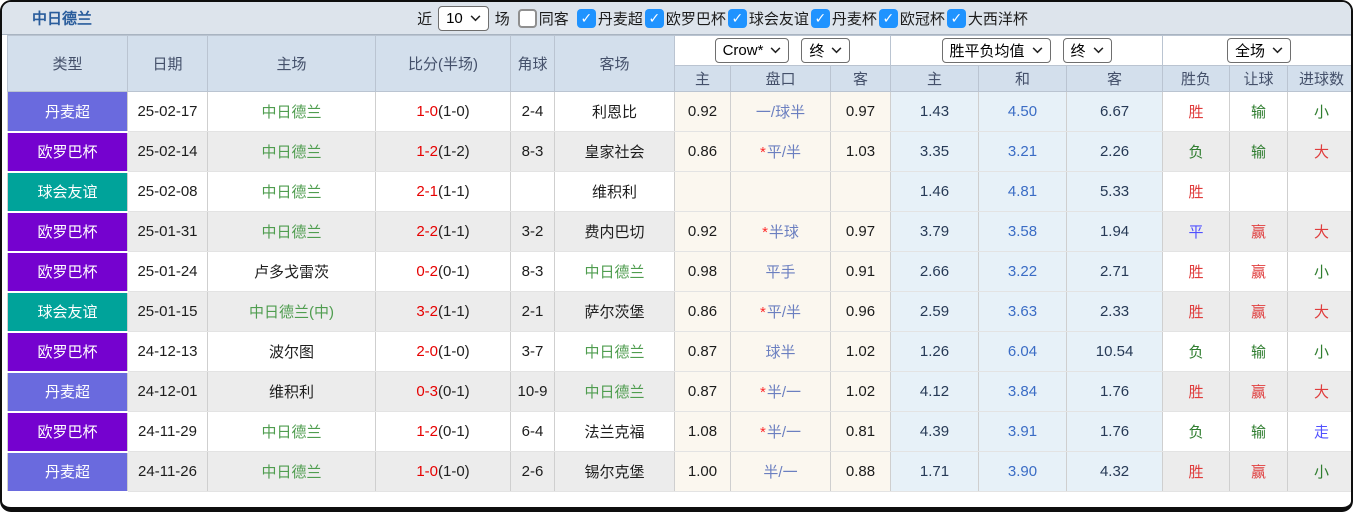 This screenshot has width=1353, height=512. What do you see at coordinates (609, 18) in the screenshot?
I see `league-filter: ✓ 丹麦超` at bounding box center [609, 18].